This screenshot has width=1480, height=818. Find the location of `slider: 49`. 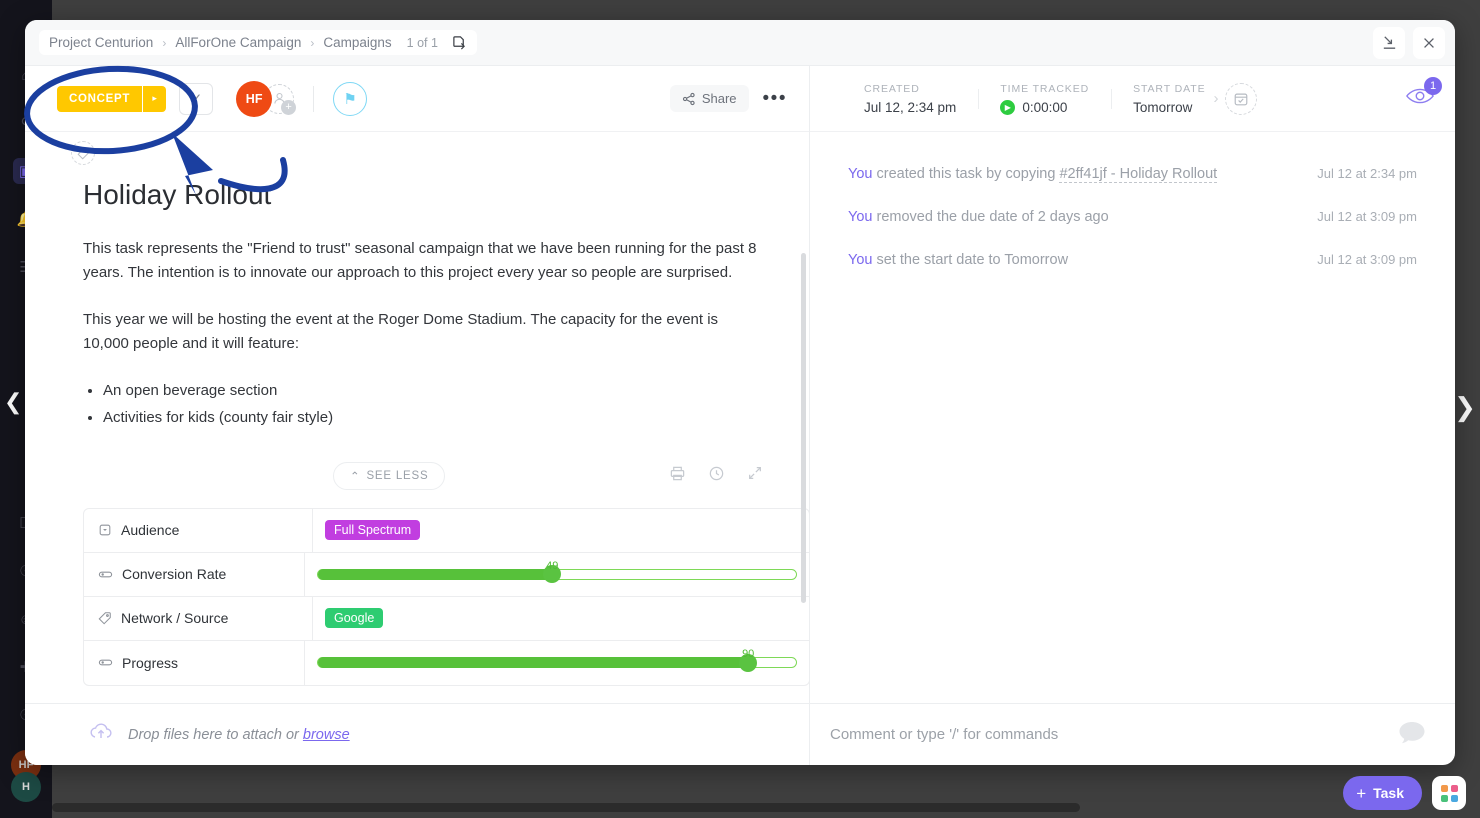

slider: 49 is located at coordinates (557, 574).